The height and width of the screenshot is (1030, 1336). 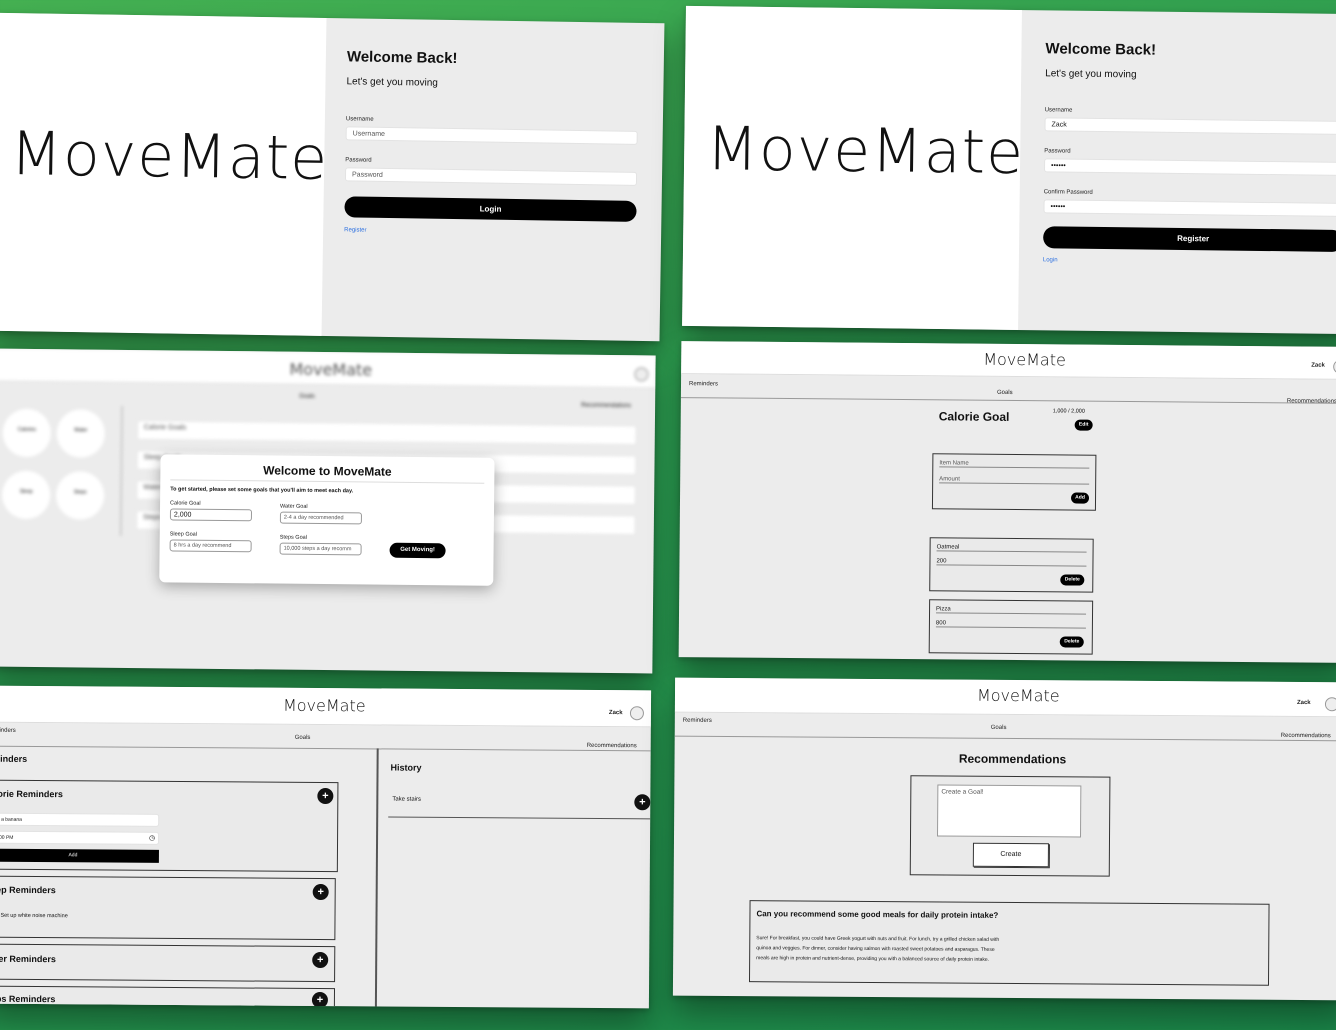 What do you see at coordinates (406, 767) in the screenshot?
I see `history-heading: History` at bounding box center [406, 767].